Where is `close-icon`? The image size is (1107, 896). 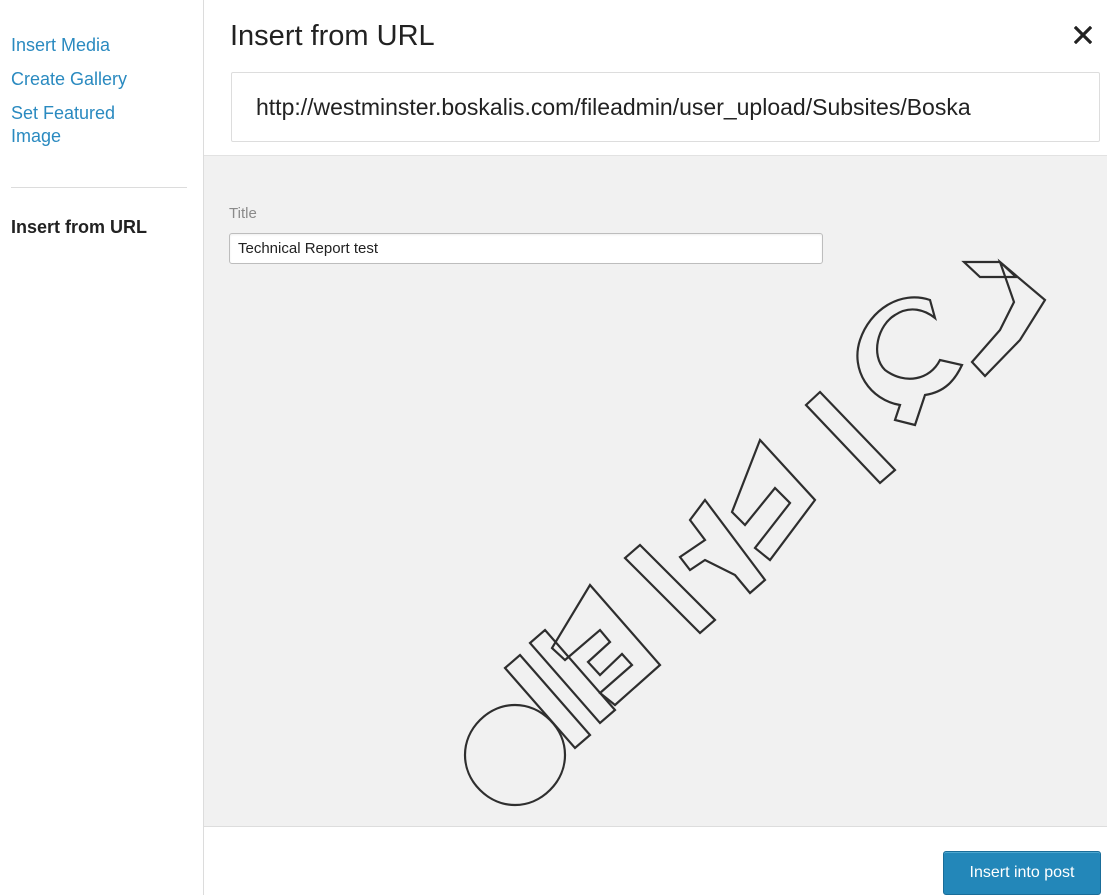
close-icon is located at coordinates (1083, 35).